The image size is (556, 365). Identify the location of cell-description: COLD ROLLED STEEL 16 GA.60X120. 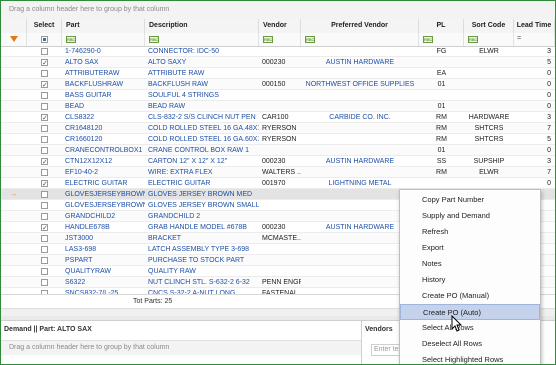
(202, 139).